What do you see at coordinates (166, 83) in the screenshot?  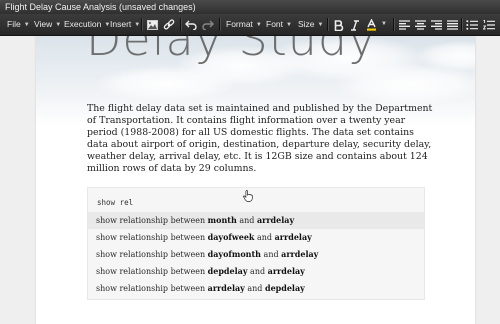 I see `cloud-shape` at bounding box center [166, 83].